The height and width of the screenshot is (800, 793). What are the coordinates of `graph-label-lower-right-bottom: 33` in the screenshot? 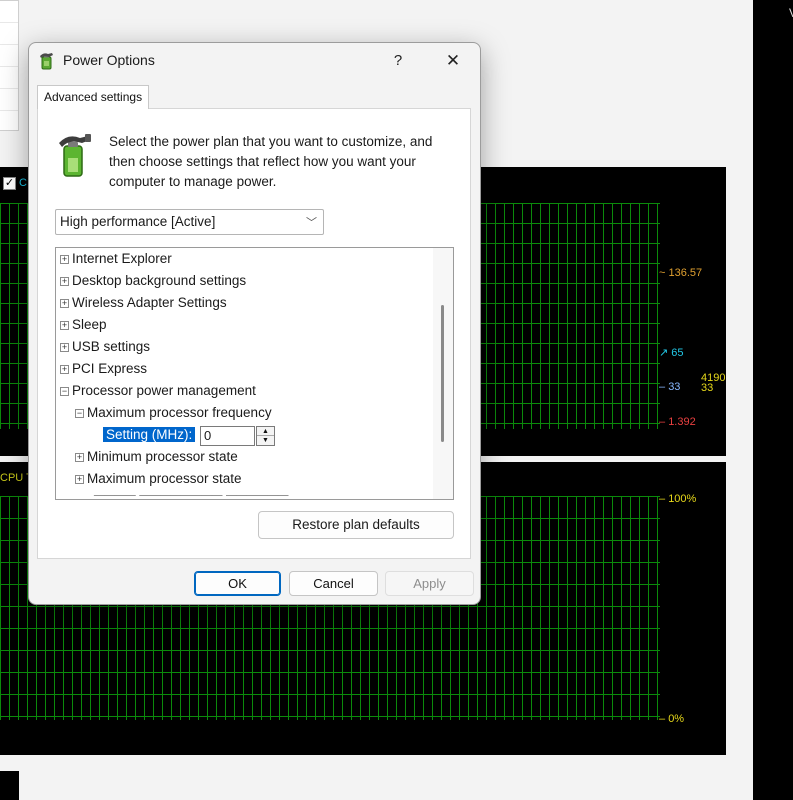 It's located at (707, 388).